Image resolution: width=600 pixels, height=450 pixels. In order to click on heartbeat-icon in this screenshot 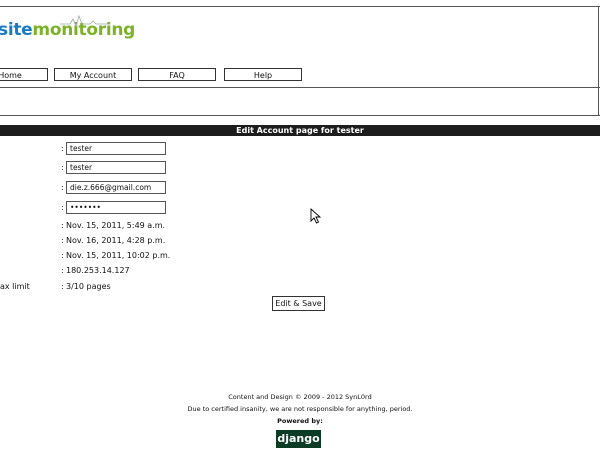, I will do `click(85, 21)`.